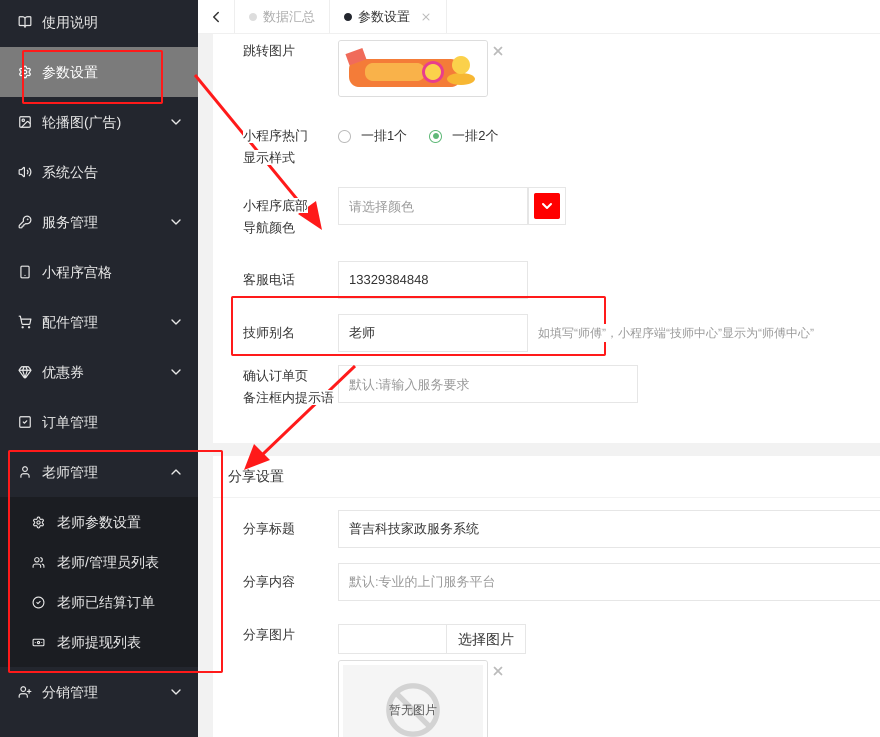 The width and height of the screenshot is (880, 737). What do you see at coordinates (388, 16) in the screenshot?
I see `page-tab: 参数设置` at bounding box center [388, 16].